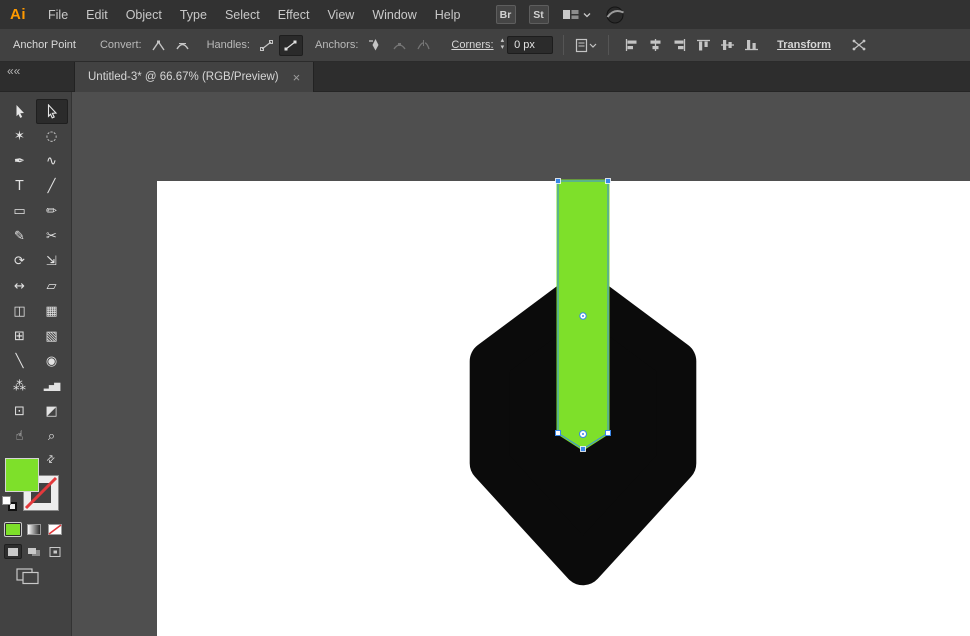  Describe the element at coordinates (267, 45) in the screenshot. I see `hide-handles-button` at that location.